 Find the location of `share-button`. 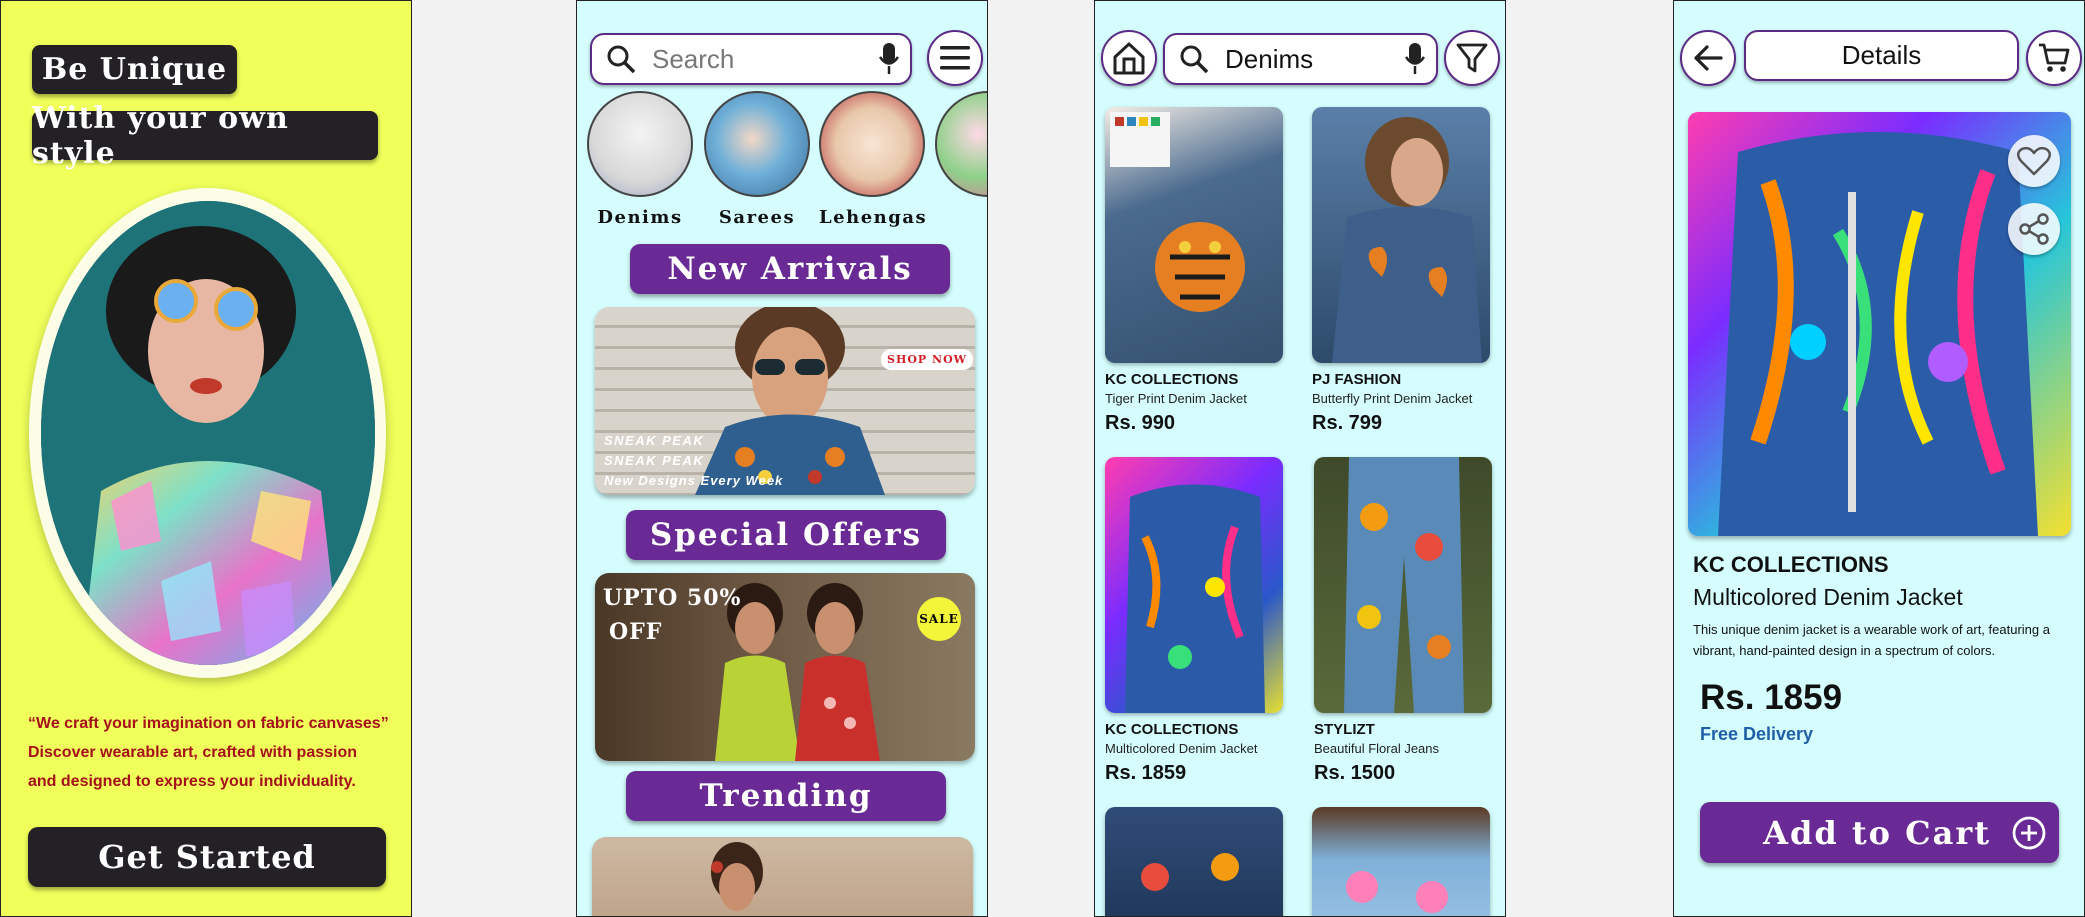

share-button is located at coordinates (2034, 229).